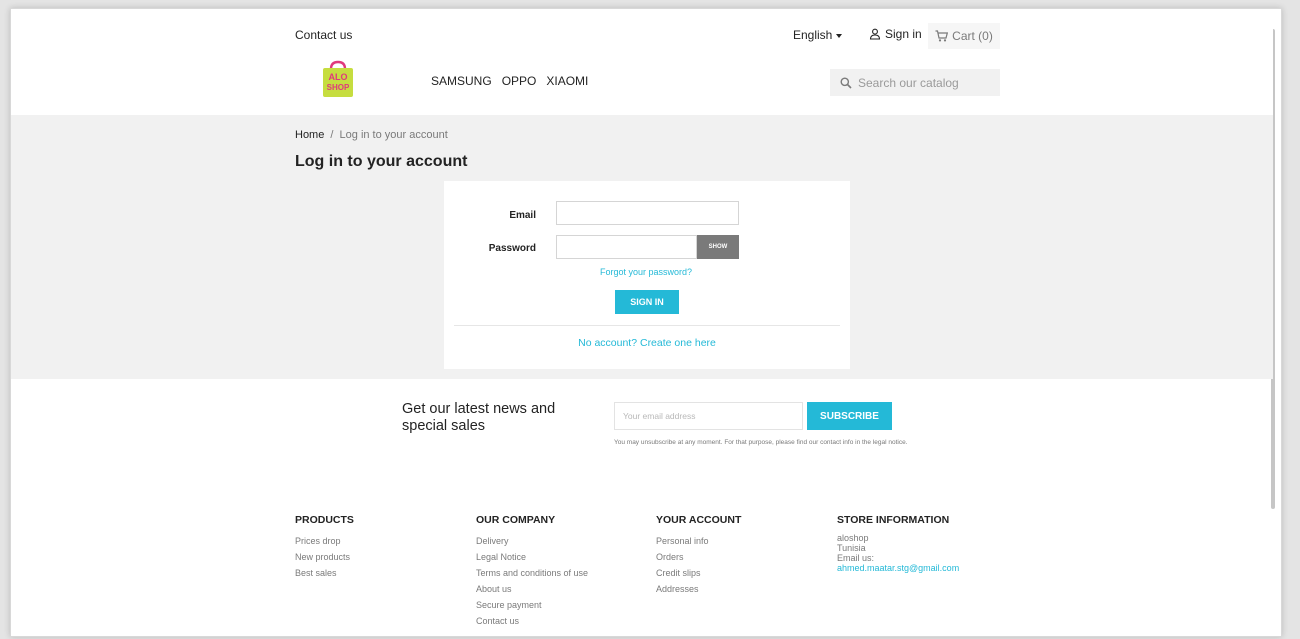 Image resolution: width=1300 pixels, height=639 pixels. Describe the element at coordinates (849, 416) in the screenshot. I see `subscribe-button: SUBSCRIBE` at that location.